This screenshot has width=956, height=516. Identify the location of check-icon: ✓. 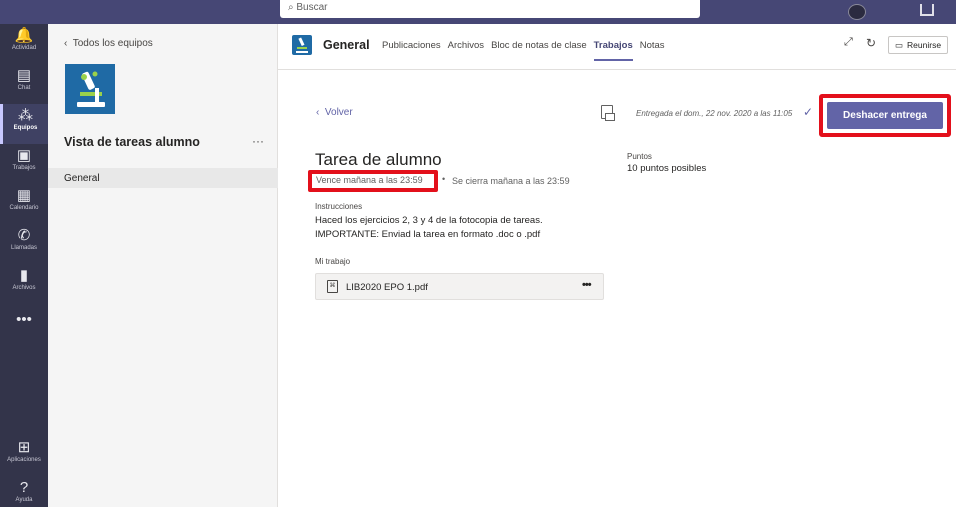
(808, 112).